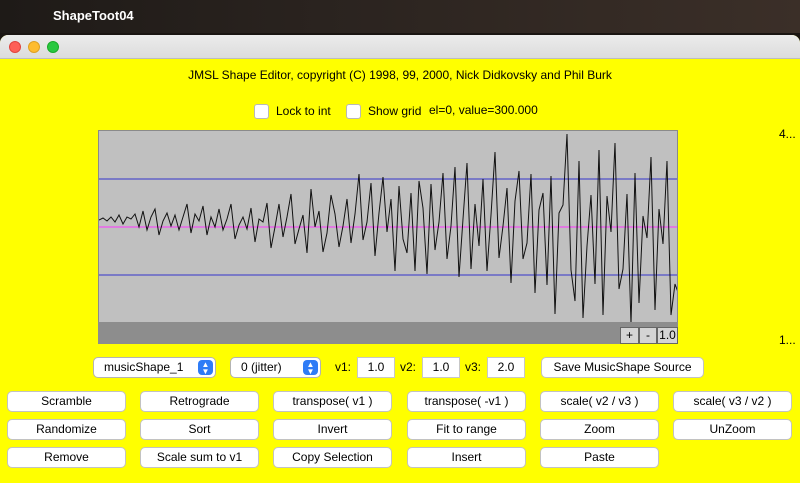  Describe the element at coordinates (34, 47) in the screenshot. I see `minimize-window-button` at that location.